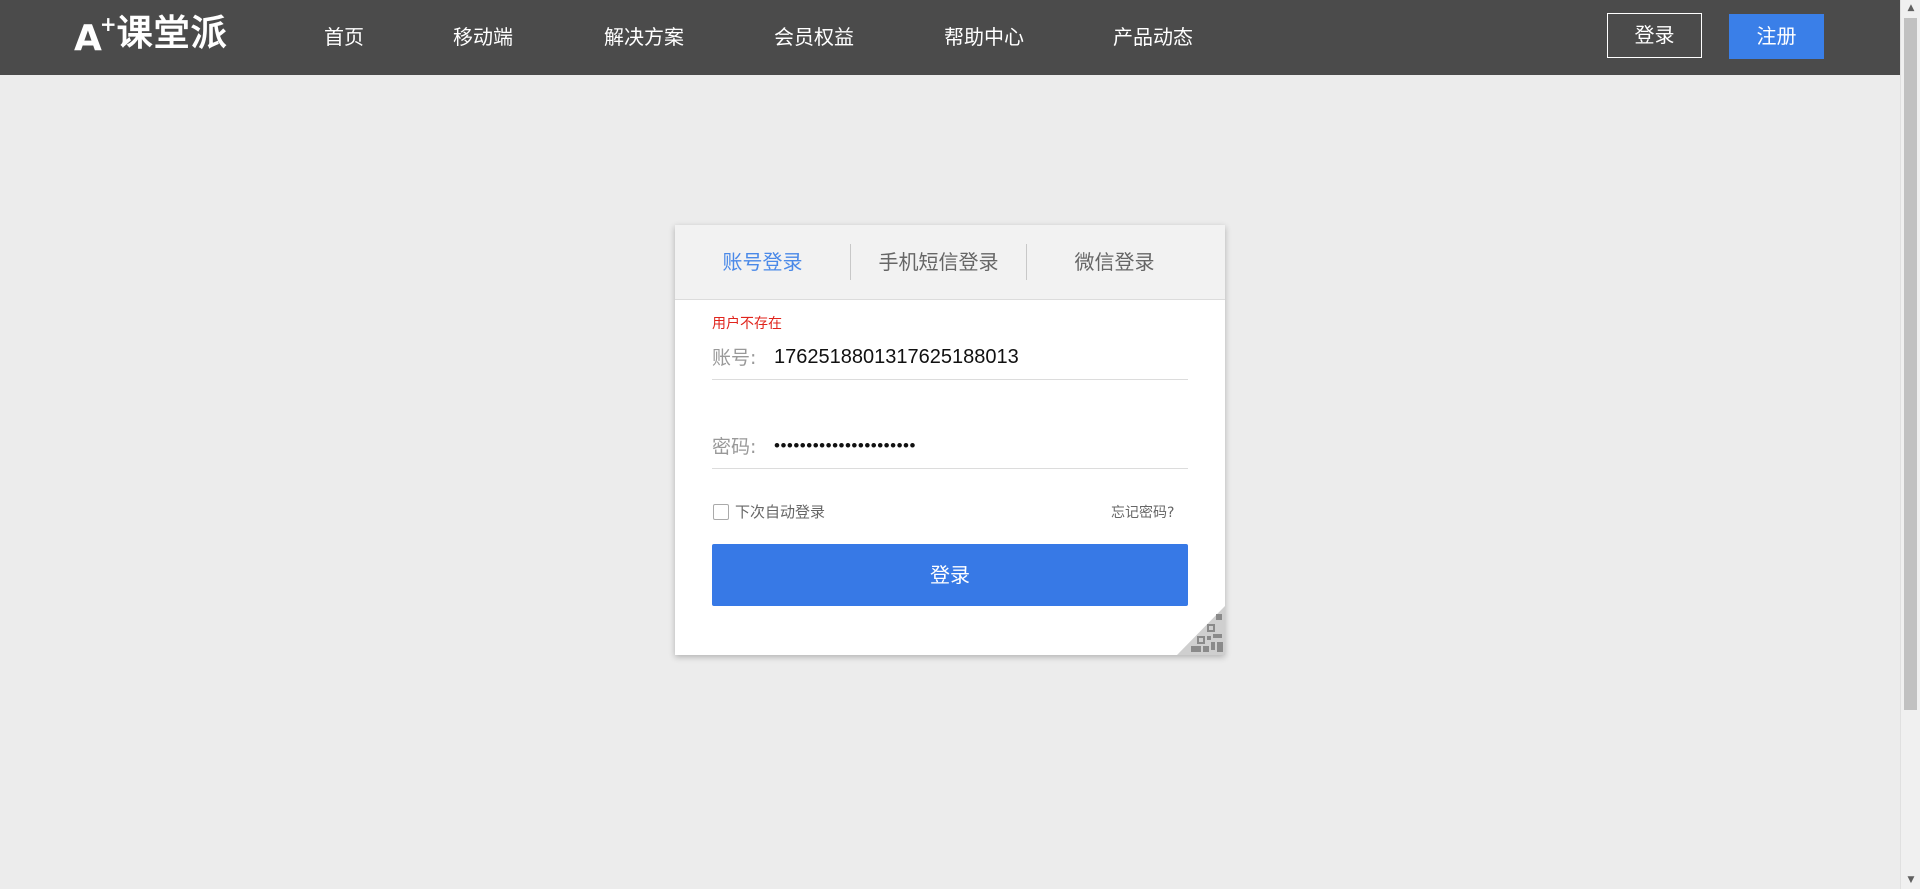 Image resolution: width=1920 pixels, height=889 pixels. What do you see at coordinates (1654, 35) in the screenshot?
I see `header-login-button: 登录` at bounding box center [1654, 35].